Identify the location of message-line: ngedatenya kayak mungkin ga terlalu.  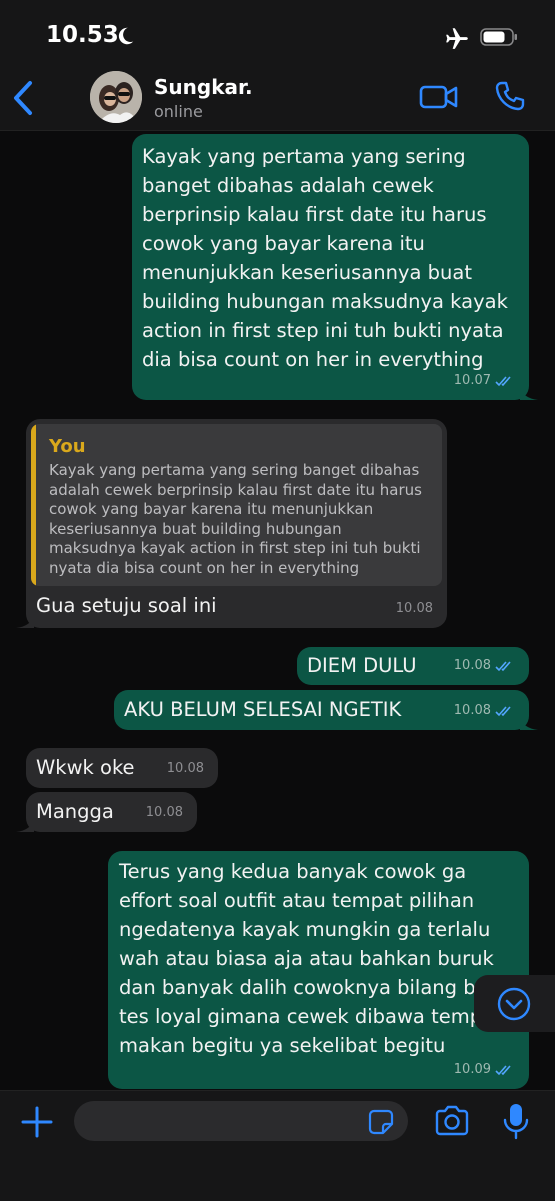
(305, 929).